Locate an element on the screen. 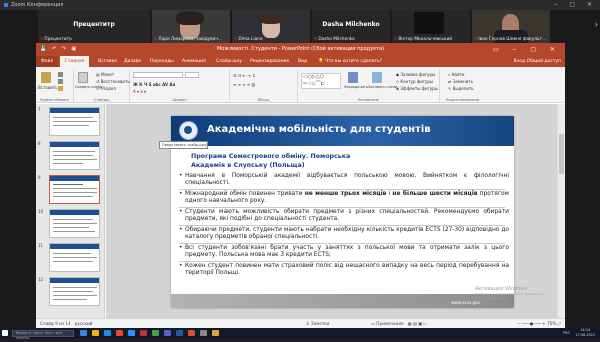 This screenshot has height=342, width=600. zoom-left-margin is located at coordinates (18, 185).